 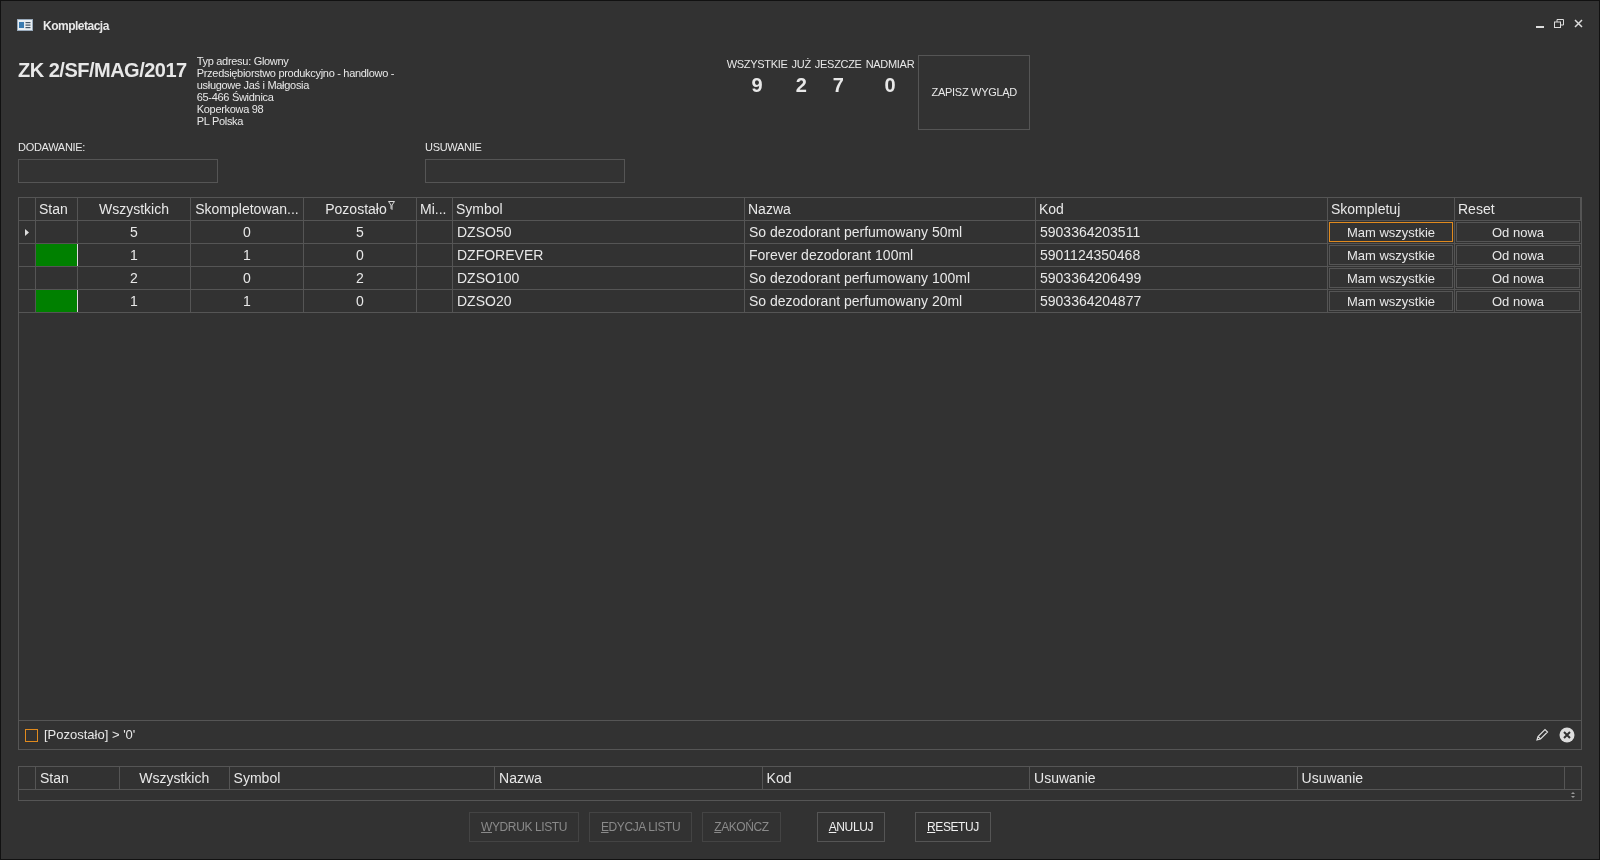 What do you see at coordinates (1090, 232) in the screenshot?
I see `table-cell-text: 5903364203511` at bounding box center [1090, 232].